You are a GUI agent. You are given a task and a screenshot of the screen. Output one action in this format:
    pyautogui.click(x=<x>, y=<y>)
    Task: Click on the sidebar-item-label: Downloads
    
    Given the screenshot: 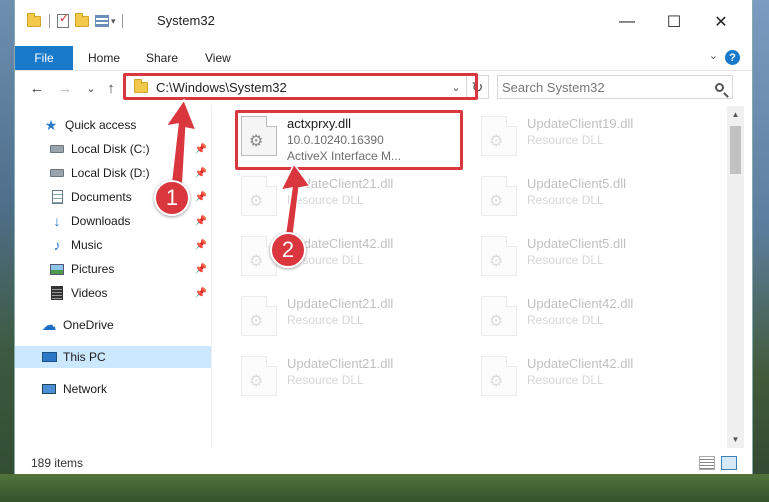 What is the action you would take?
    pyautogui.click(x=101, y=221)
    